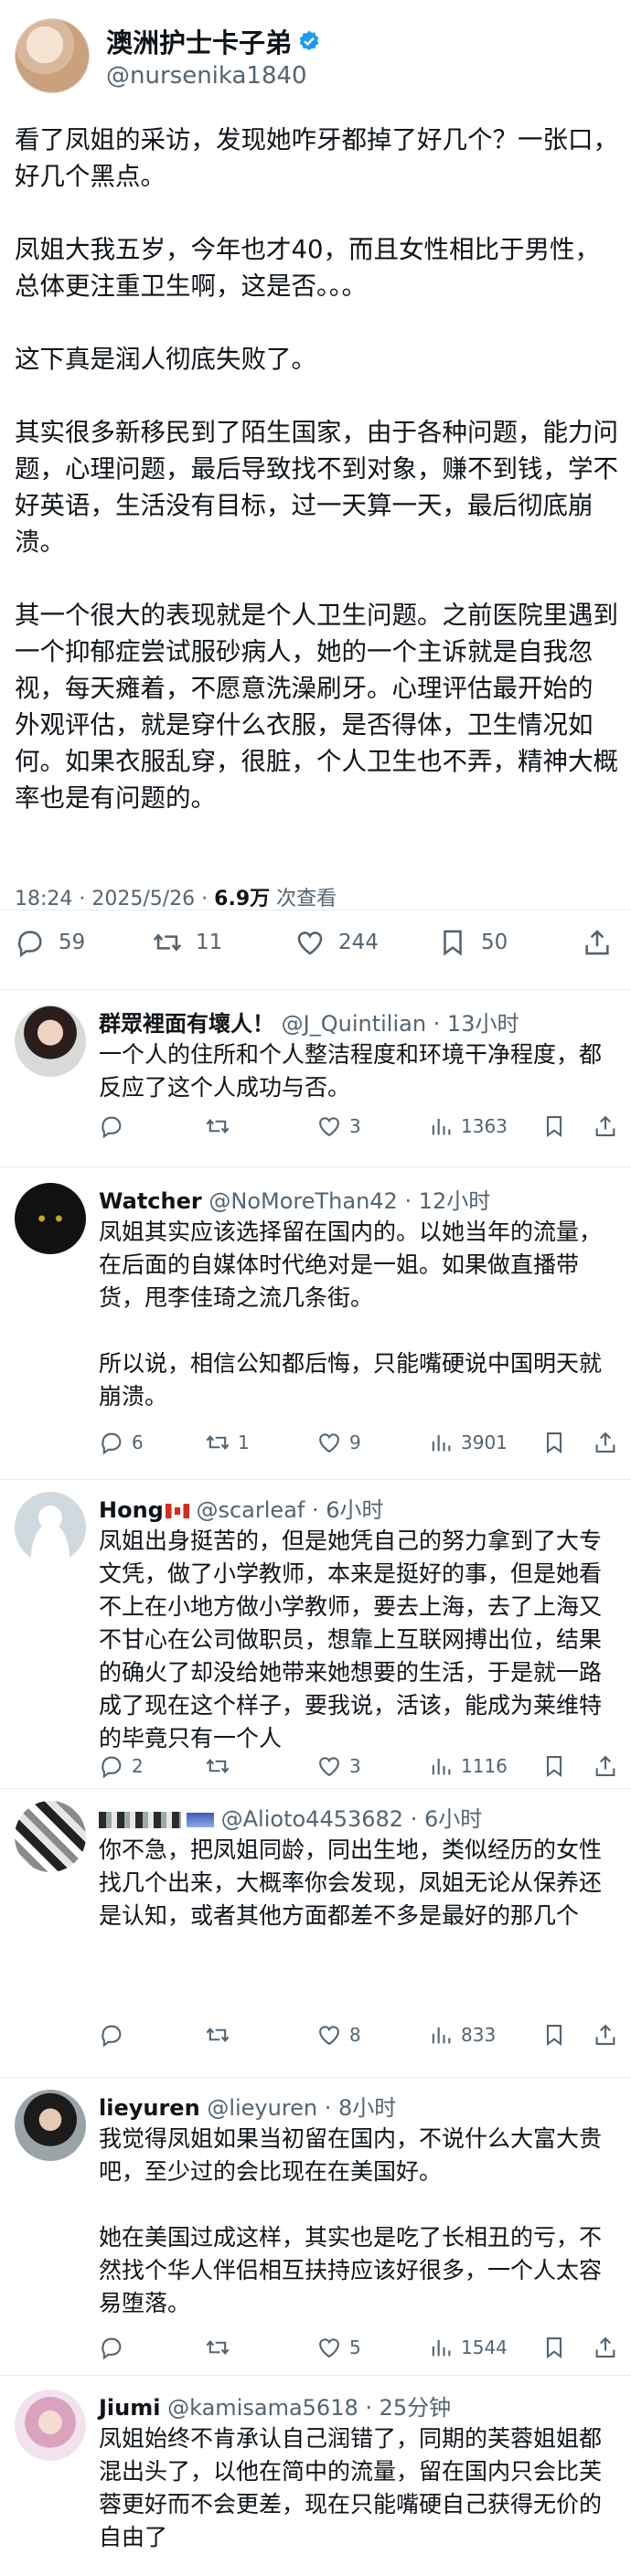  What do you see at coordinates (52, 55) in the screenshot?
I see `author-avatar` at bounding box center [52, 55].